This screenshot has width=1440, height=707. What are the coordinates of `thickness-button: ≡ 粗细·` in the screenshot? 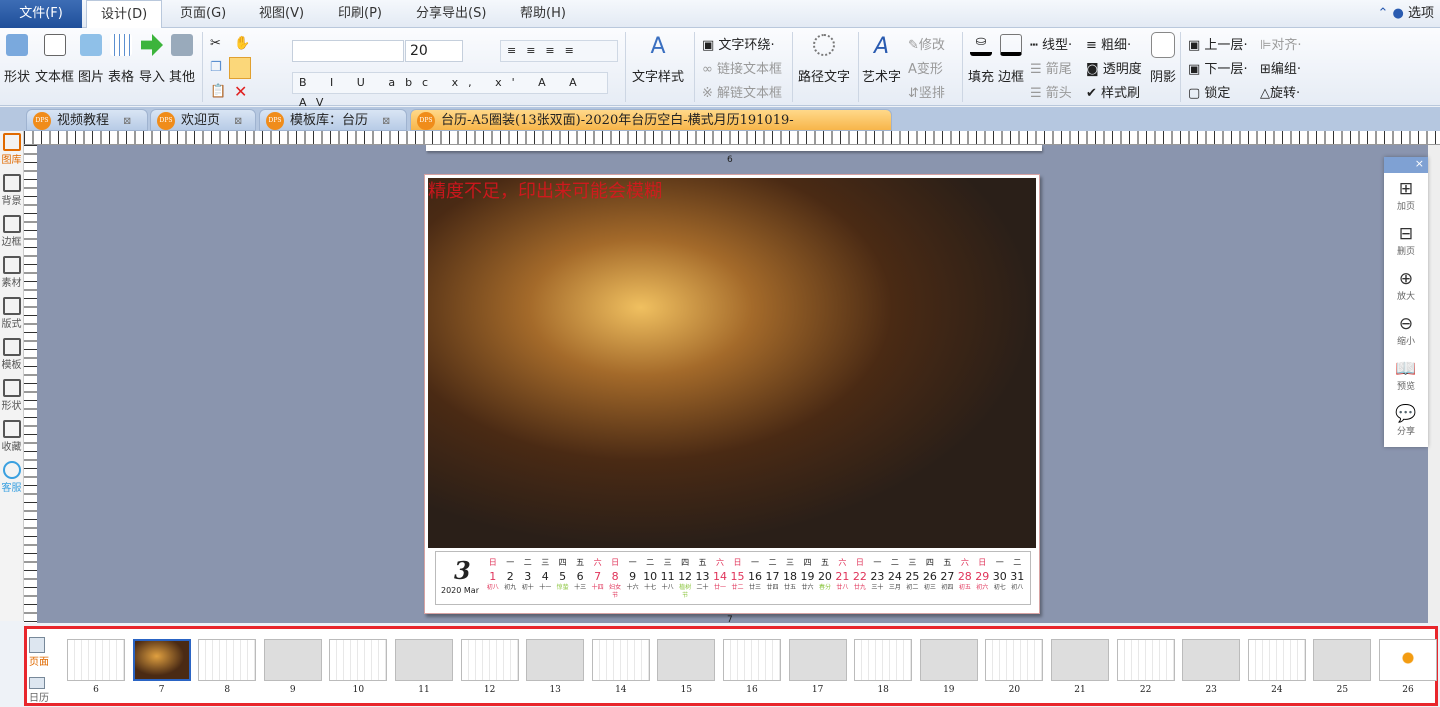 It's located at (1108, 43).